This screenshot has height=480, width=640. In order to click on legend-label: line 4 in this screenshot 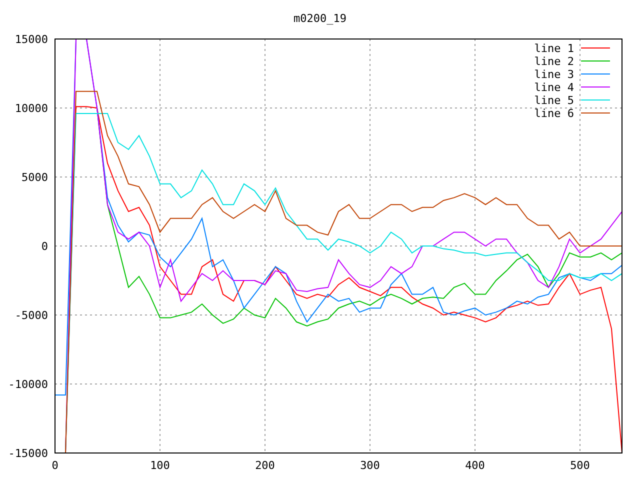, I will do `click(554, 87)`.